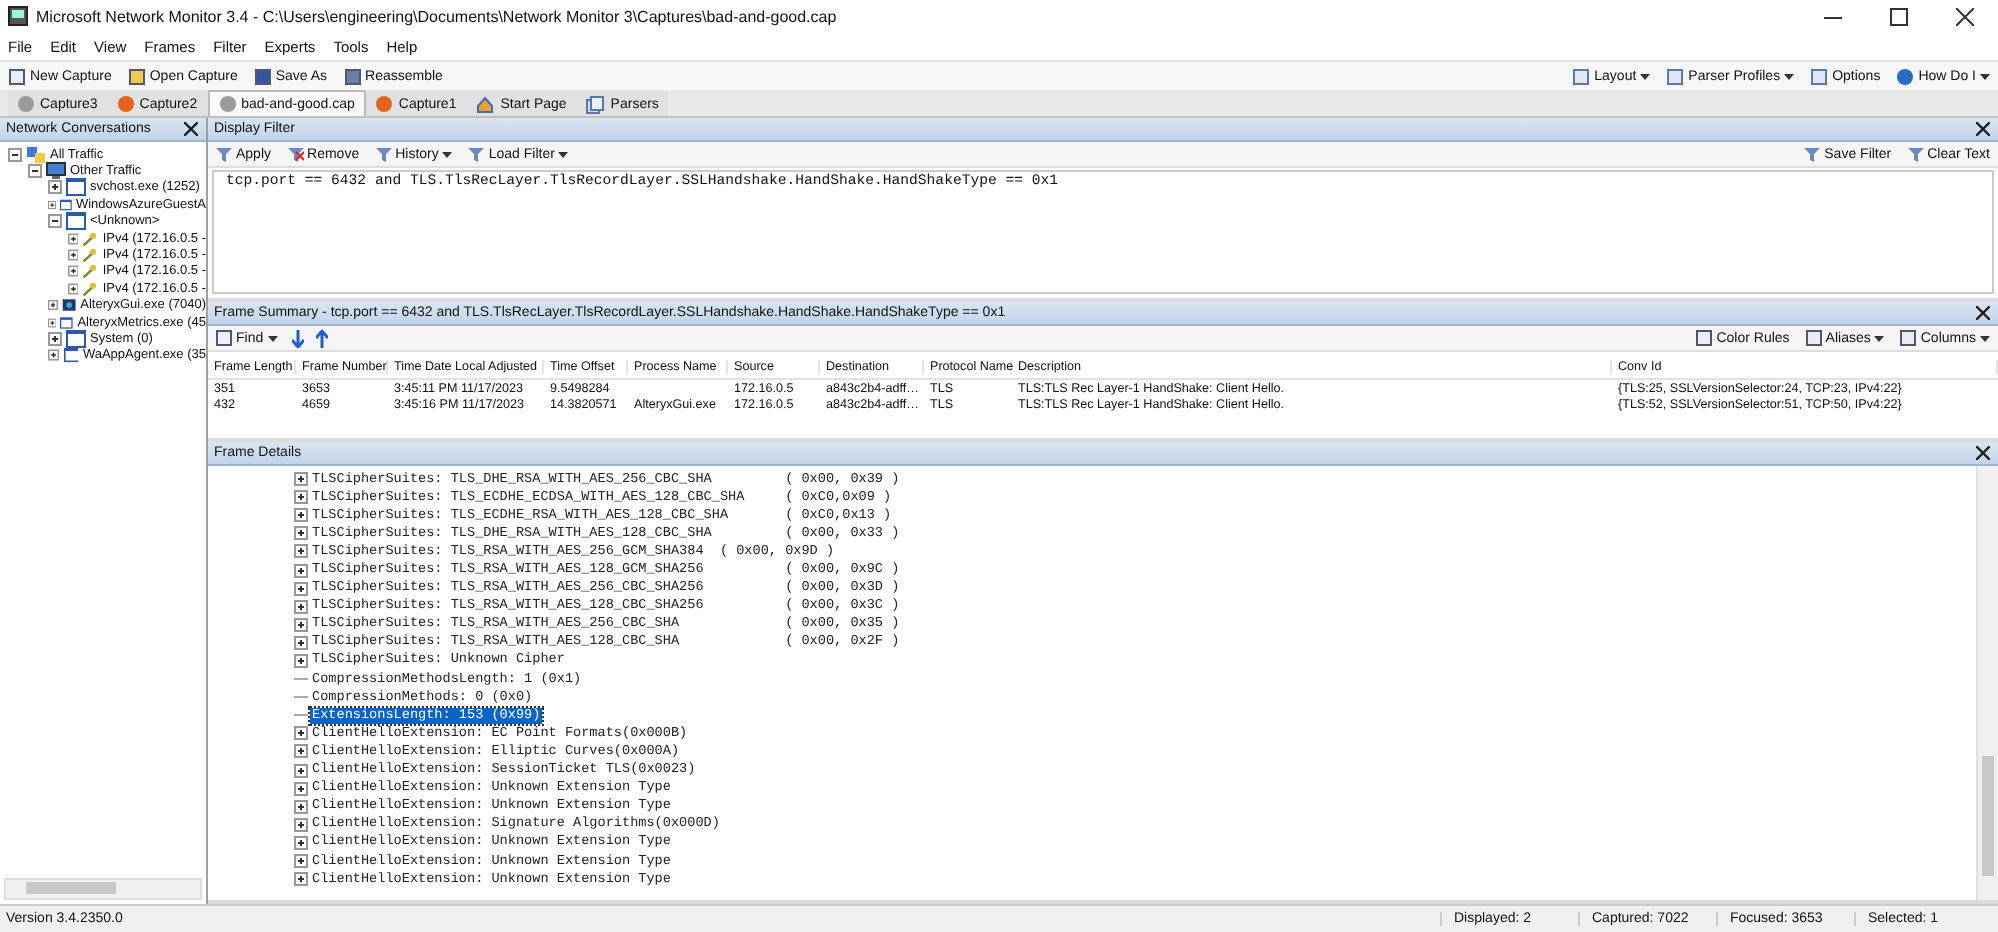  Describe the element at coordinates (76, 339) in the screenshot. I see `window-icon` at that location.